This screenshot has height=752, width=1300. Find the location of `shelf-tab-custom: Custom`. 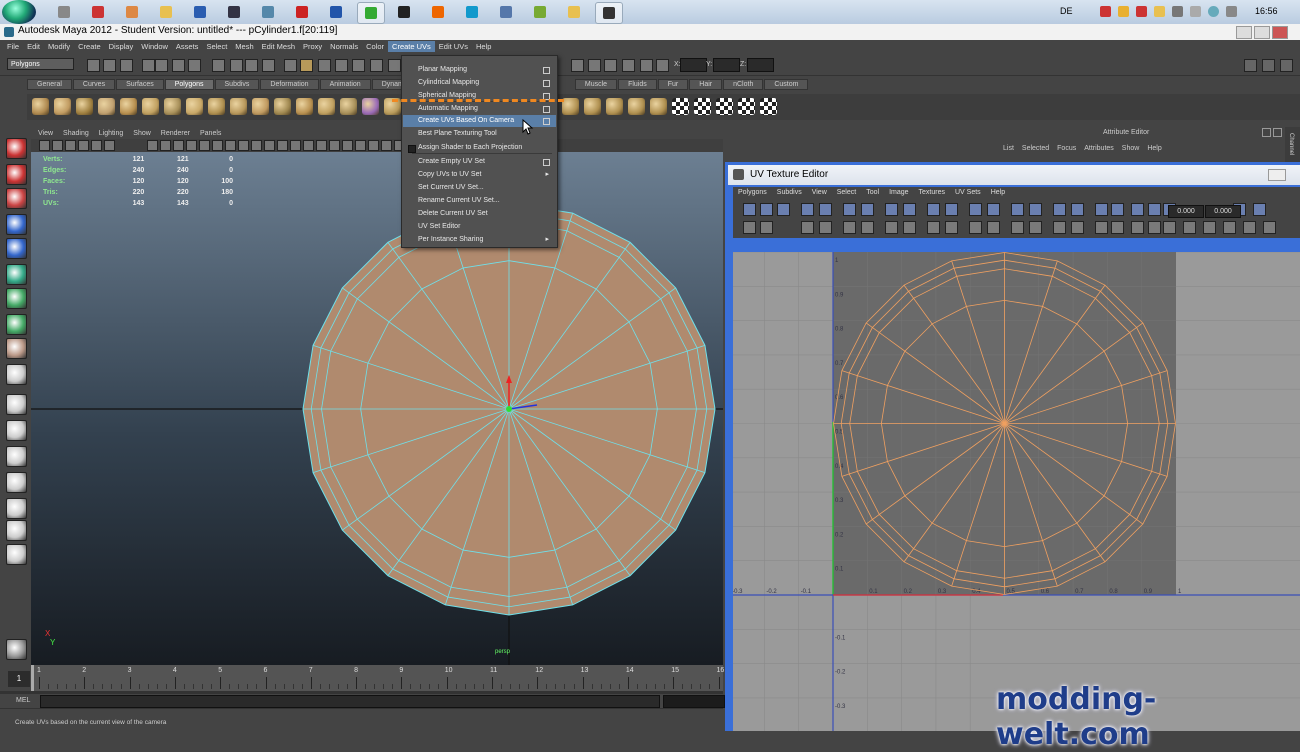

shelf-tab-custom: Custom is located at coordinates (786, 84).